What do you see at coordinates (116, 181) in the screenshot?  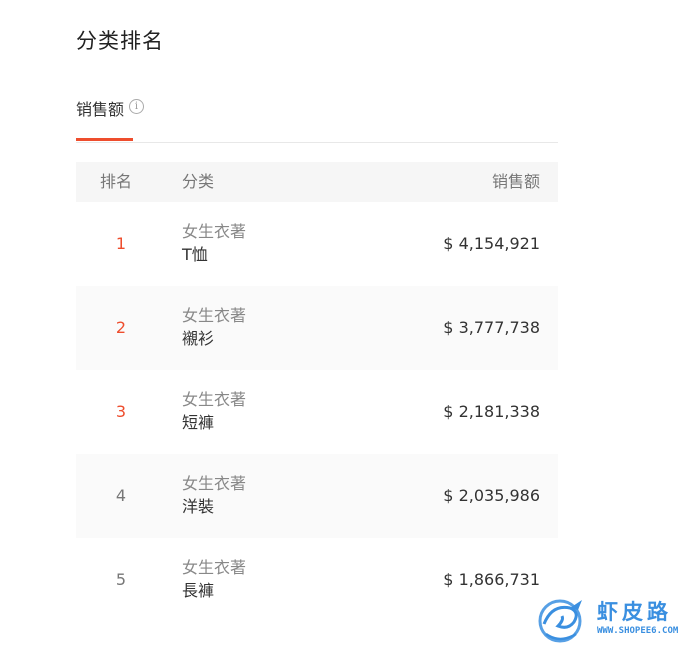 I see `header-rank: 排名` at bounding box center [116, 181].